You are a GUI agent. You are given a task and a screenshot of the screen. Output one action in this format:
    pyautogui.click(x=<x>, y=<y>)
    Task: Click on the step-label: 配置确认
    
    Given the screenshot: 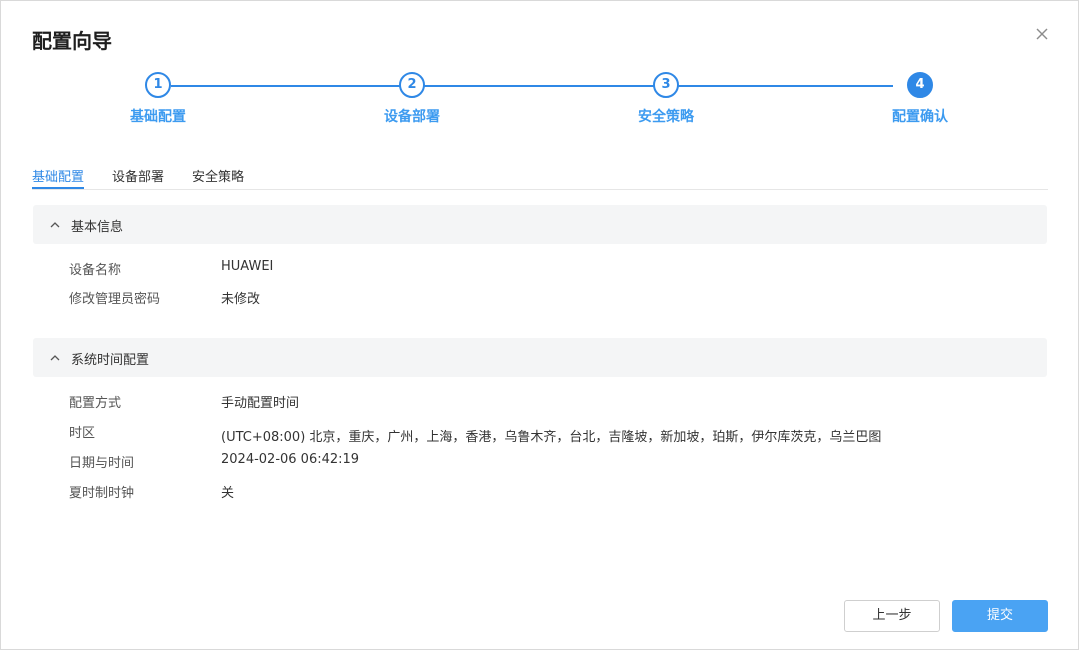 What is the action you would take?
    pyautogui.click(x=920, y=117)
    